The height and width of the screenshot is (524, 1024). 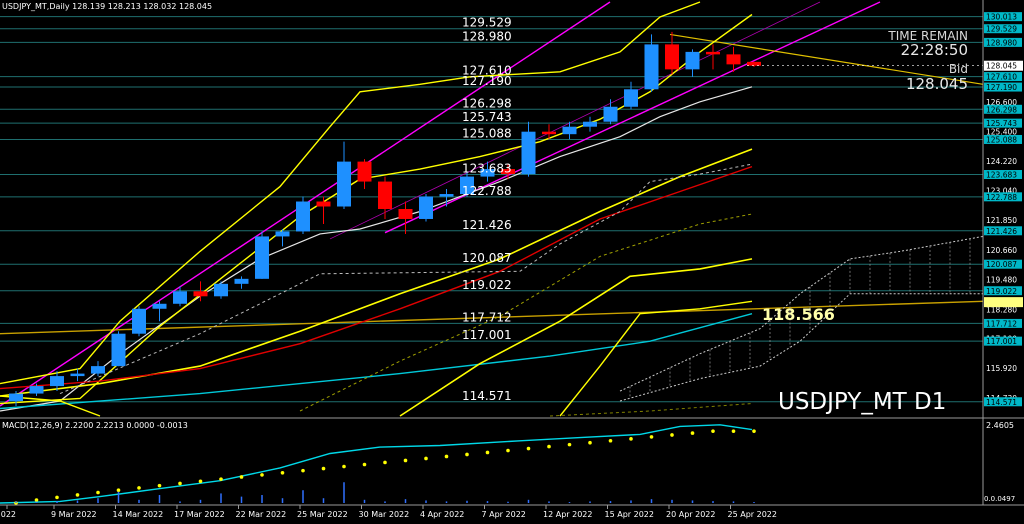 What do you see at coordinates (1001, 123) in the screenshot?
I see `level-marker-label: 125.743` at bounding box center [1001, 123].